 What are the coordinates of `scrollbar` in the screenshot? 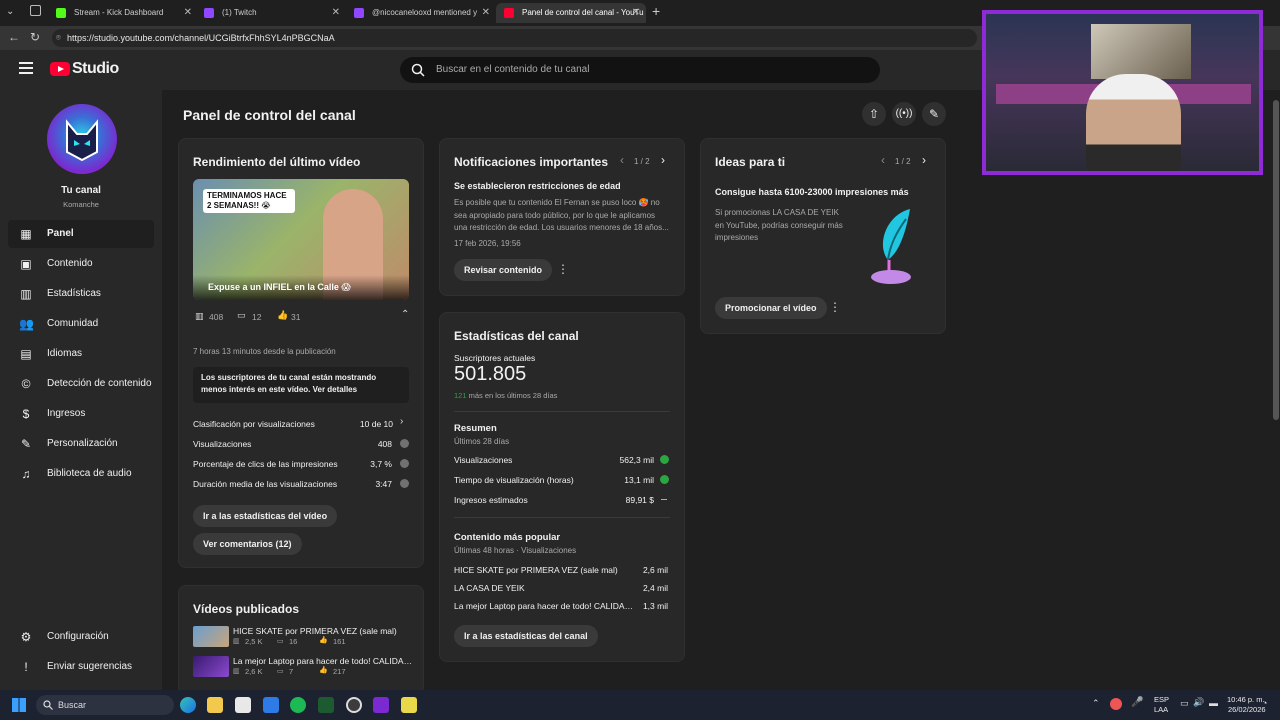 It's located at (1276, 390).